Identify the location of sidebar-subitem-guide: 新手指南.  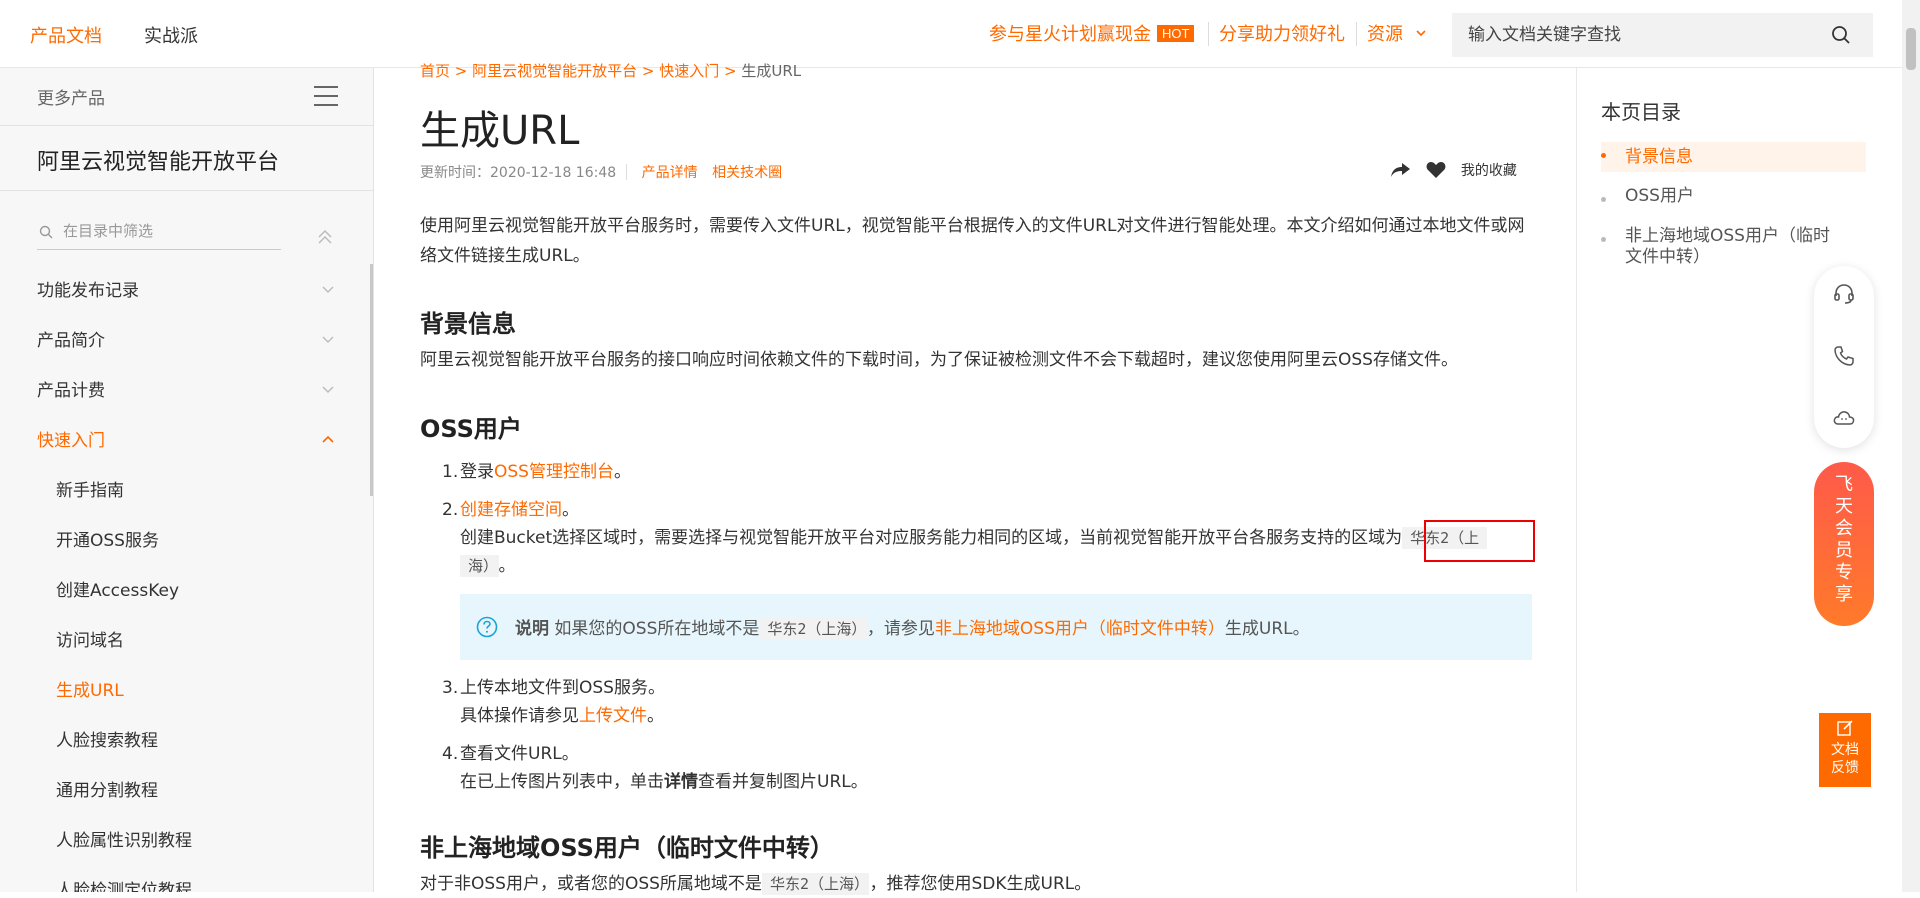
(90, 488).